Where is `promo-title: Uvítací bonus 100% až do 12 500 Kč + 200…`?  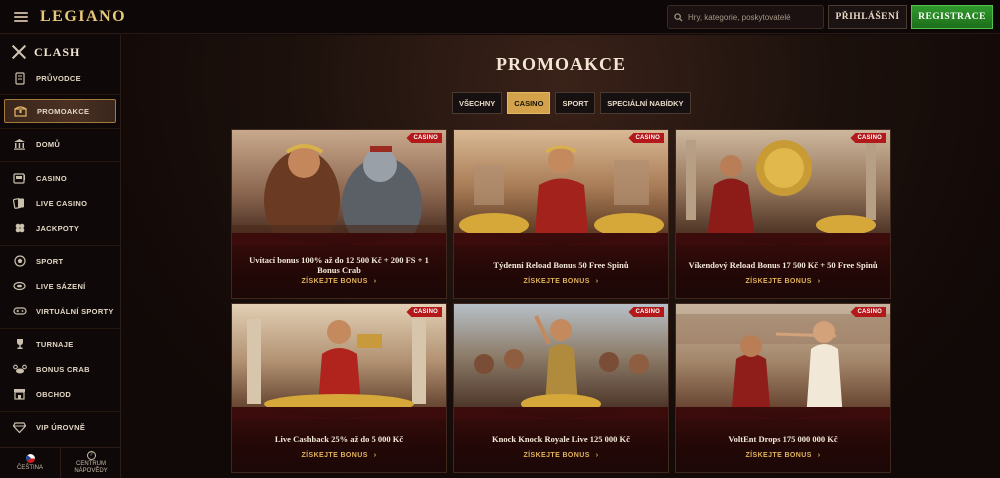 promo-title: Uvítací bonus 100% až do 12 500 Kč + 200… is located at coordinates (339, 265).